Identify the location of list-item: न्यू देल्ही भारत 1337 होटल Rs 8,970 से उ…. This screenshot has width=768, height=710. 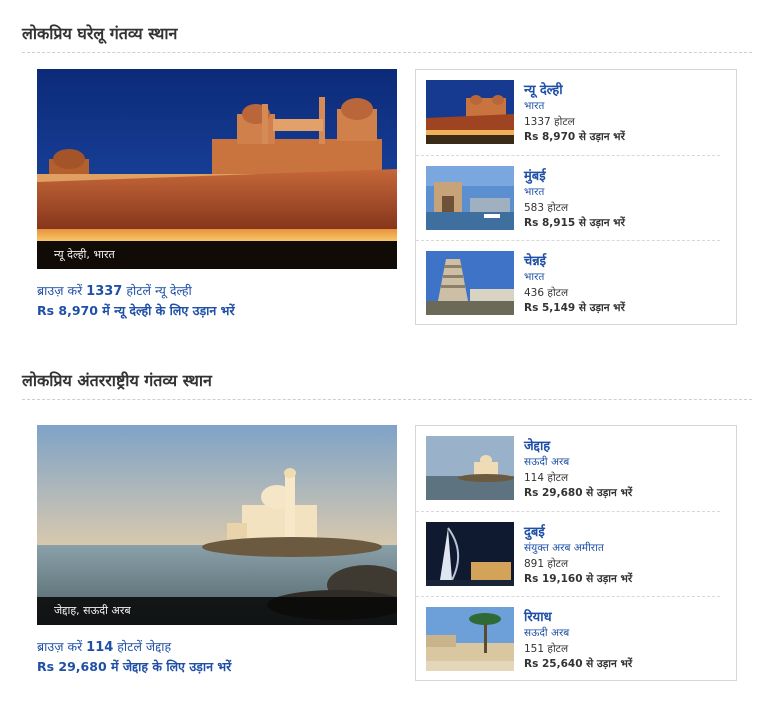
(576, 112).